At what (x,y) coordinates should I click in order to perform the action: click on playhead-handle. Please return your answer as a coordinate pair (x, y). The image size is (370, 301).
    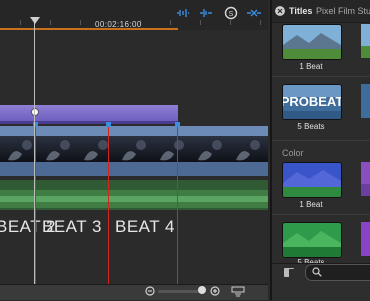
    Looking at the image, I should click on (35, 20).